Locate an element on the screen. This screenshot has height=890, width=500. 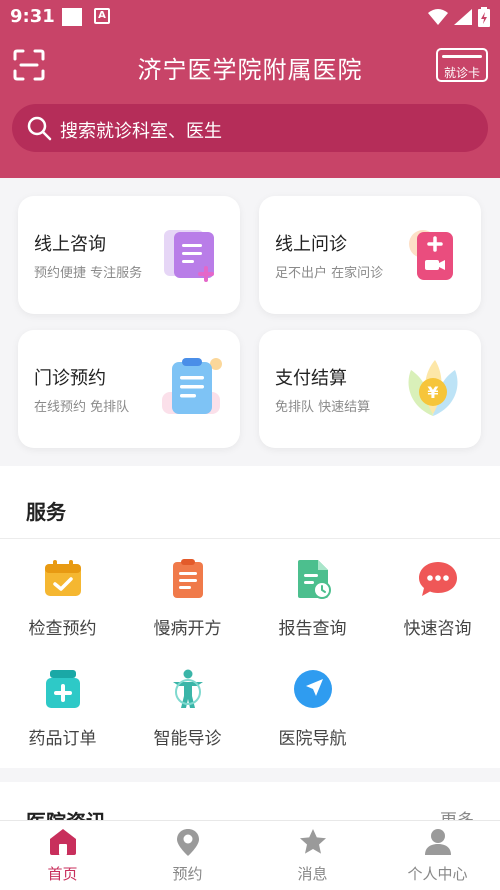
service-report-query: 报告查询 is located at coordinates (312, 608).